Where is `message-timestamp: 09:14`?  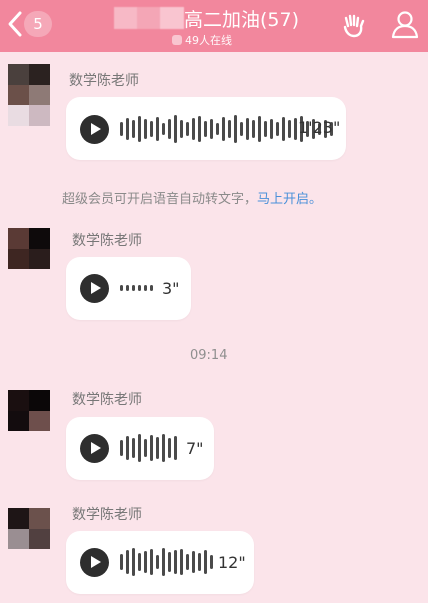
message-timestamp: 09:14 is located at coordinates (209, 355).